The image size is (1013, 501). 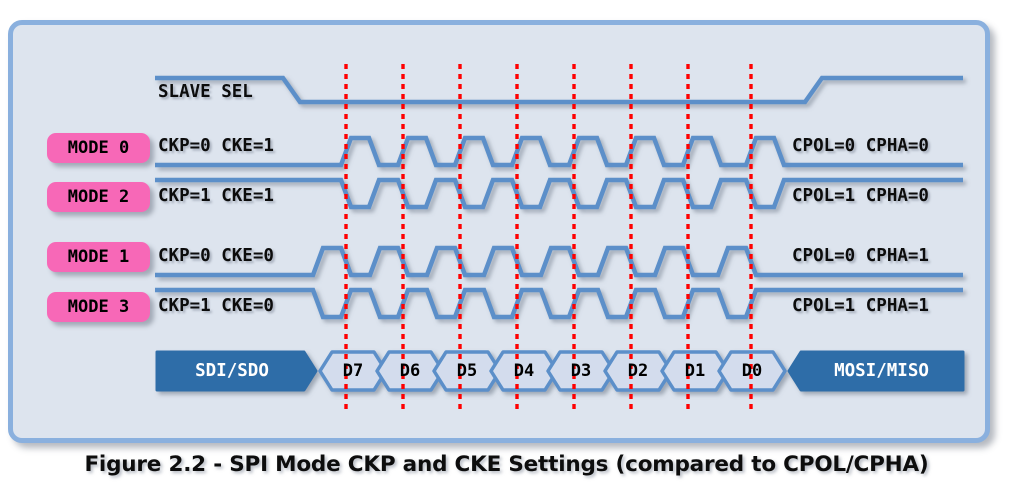 What do you see at coordinates (205, 92) in the screenshot?
I see `slave-select-label: SLAVE SEL` at bounding box center [205, 92].